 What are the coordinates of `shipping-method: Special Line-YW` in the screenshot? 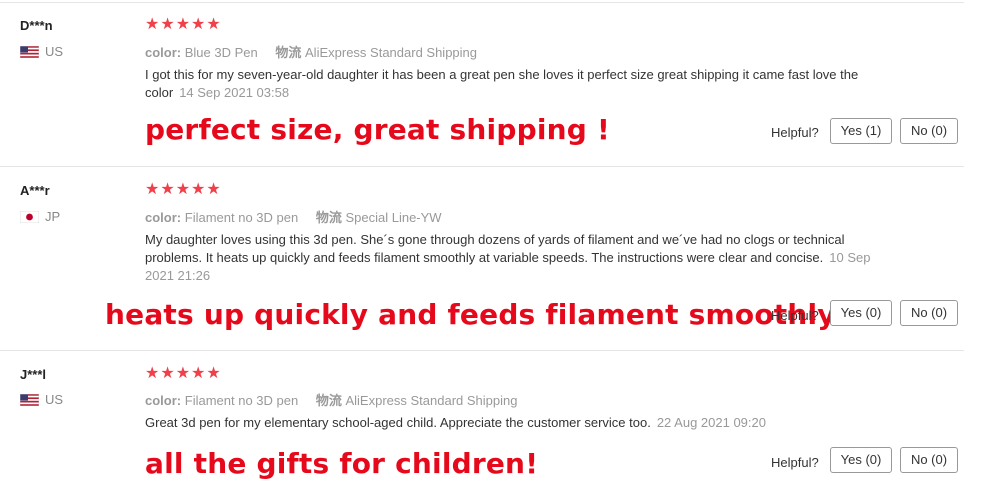 It's located at (393, 217).